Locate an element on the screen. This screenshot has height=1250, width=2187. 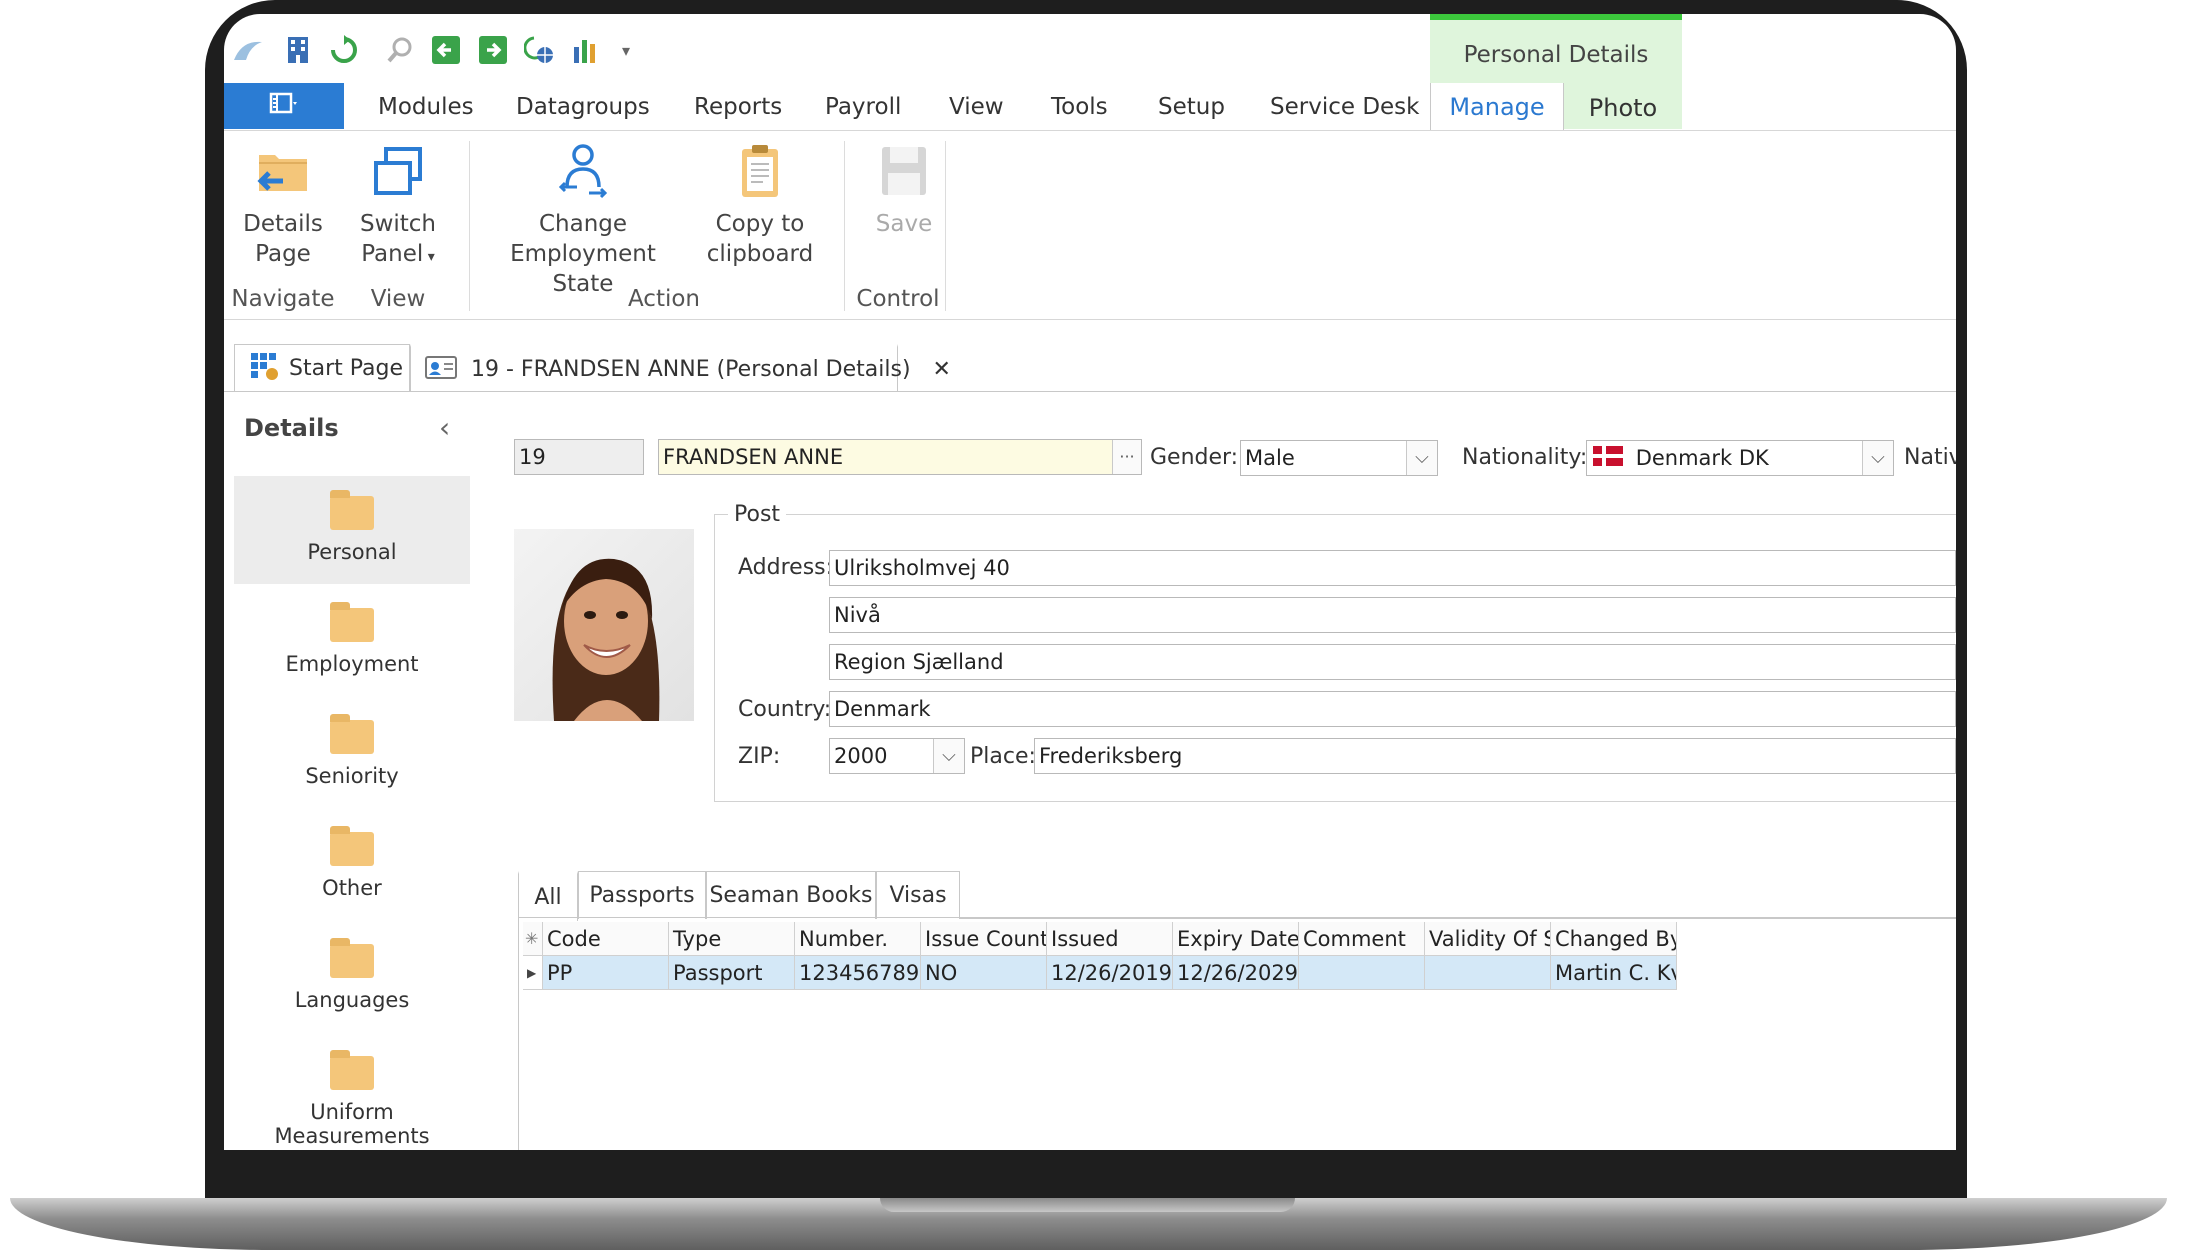
sidebar-item-employment: Employment is located at coordinates (352, 642).